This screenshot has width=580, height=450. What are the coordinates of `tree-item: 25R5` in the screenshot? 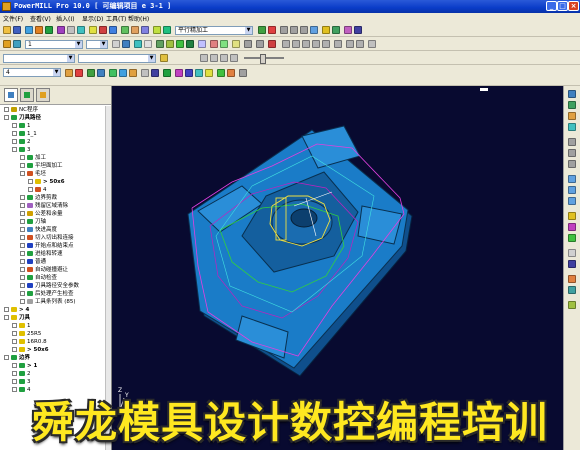 It's located at (26, 334).